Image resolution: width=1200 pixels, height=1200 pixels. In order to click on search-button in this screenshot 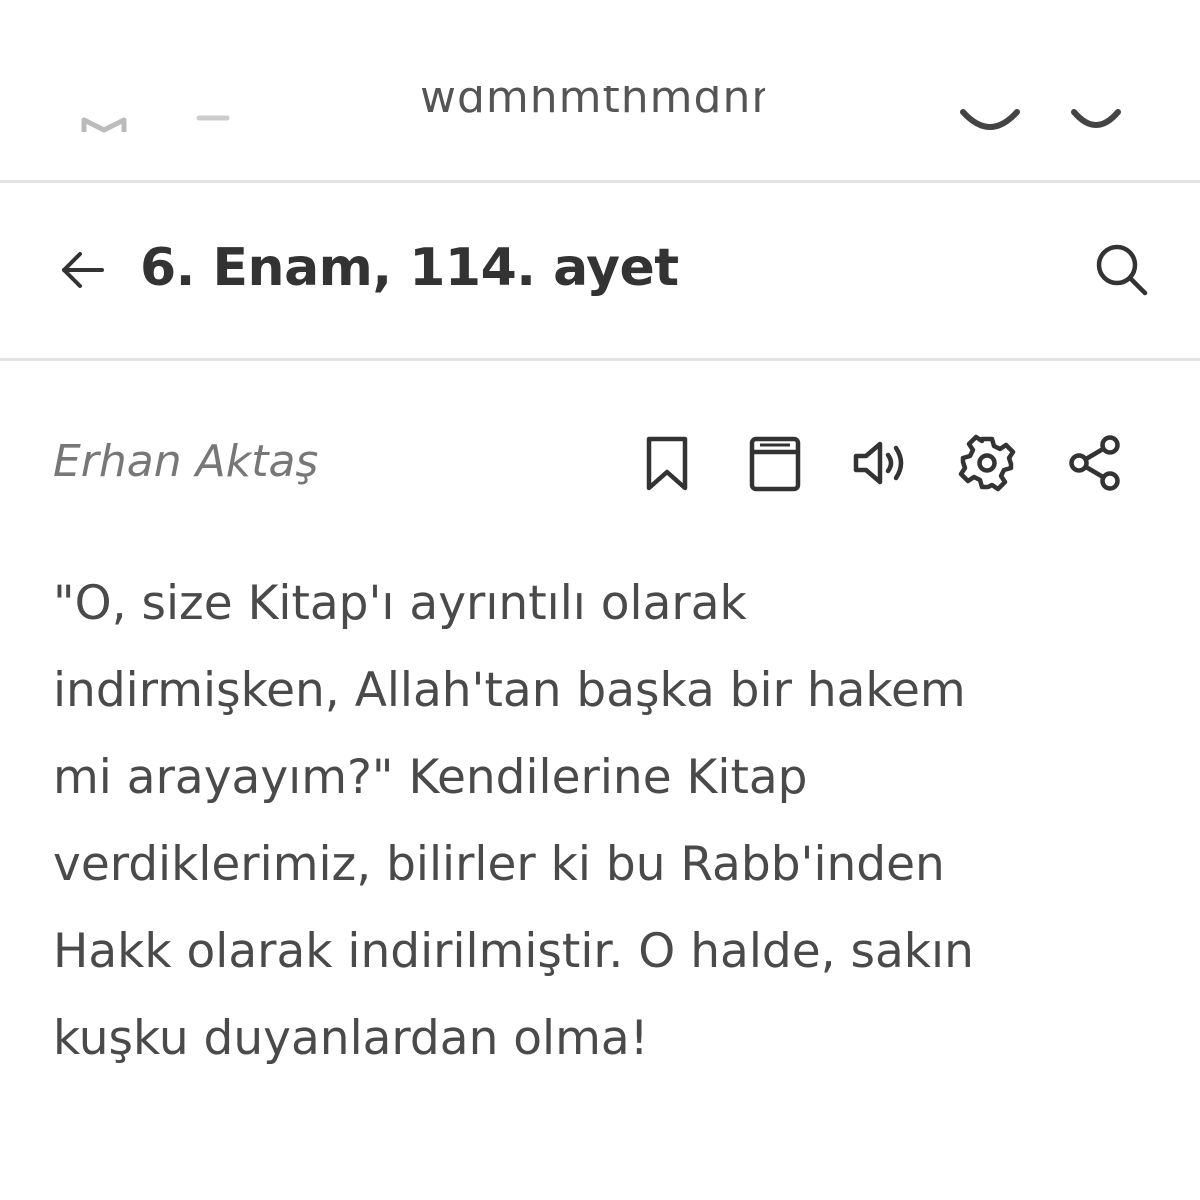, I will do `click(1121, 269)`.